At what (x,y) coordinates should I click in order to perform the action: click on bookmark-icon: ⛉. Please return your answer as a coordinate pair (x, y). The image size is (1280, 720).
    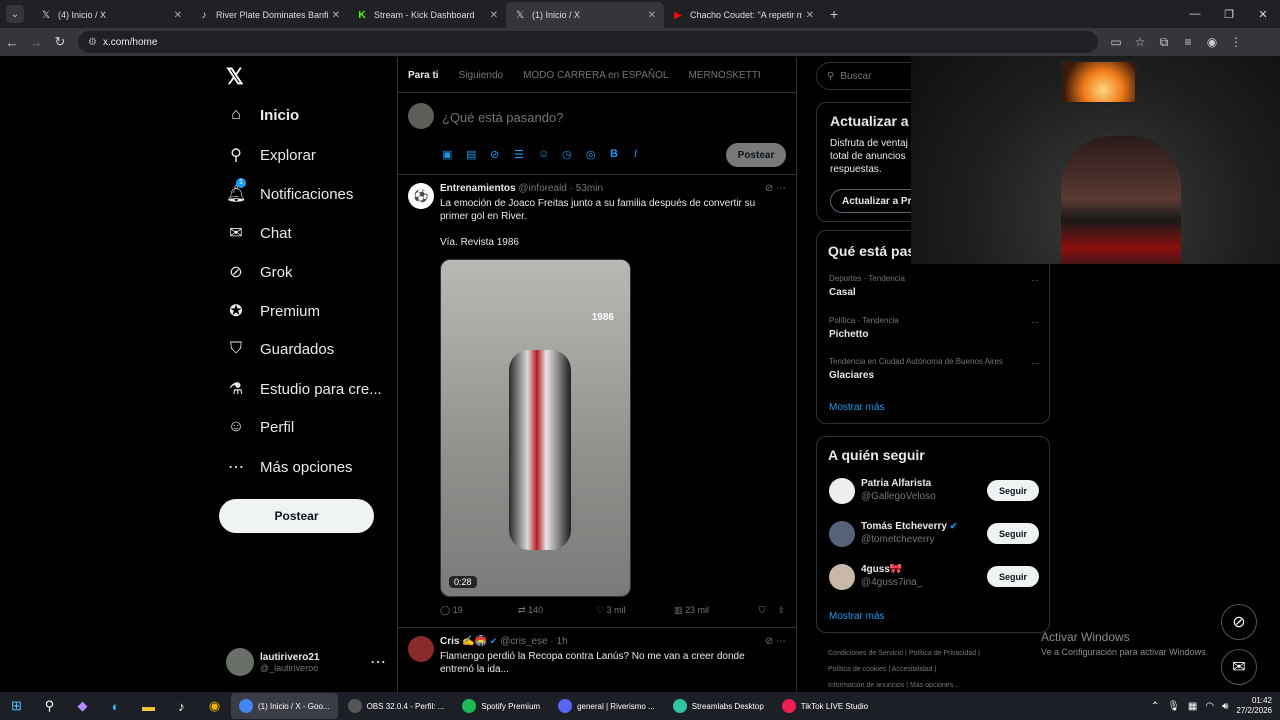
    Looking at the image, I should click on (762, 610).